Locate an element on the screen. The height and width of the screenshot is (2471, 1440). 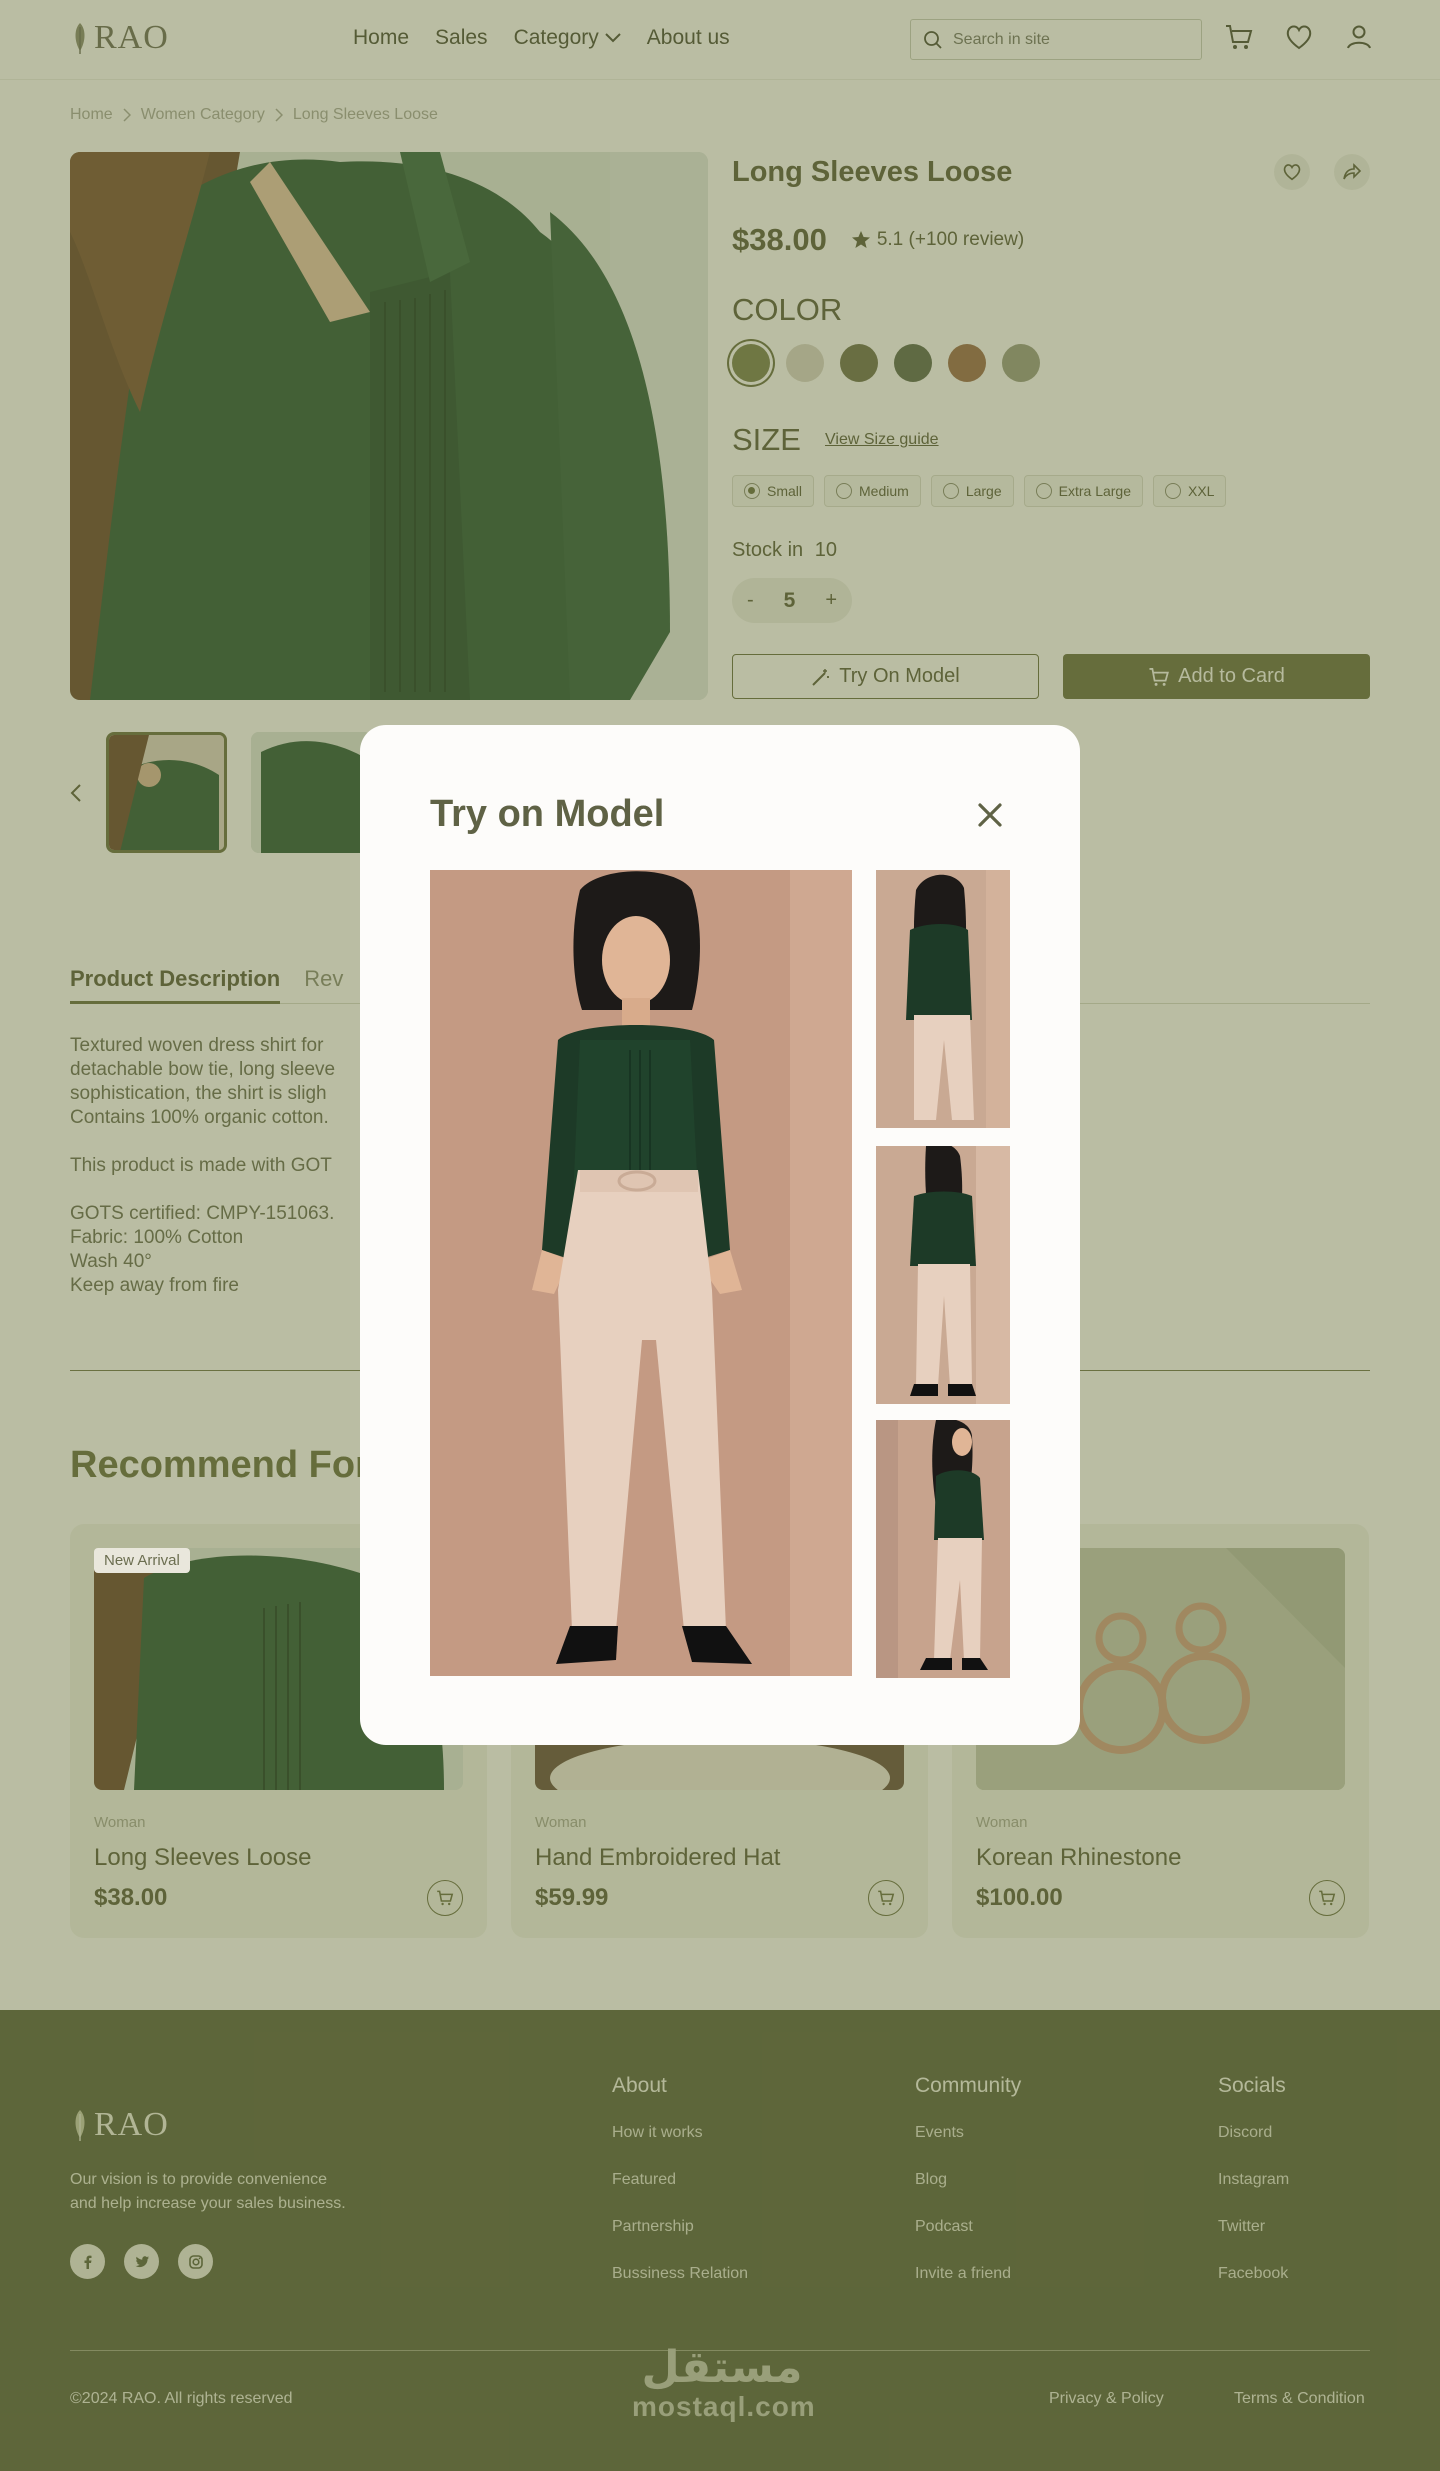
model-back-full-thumbnail is located at coordinates (943, 1275).